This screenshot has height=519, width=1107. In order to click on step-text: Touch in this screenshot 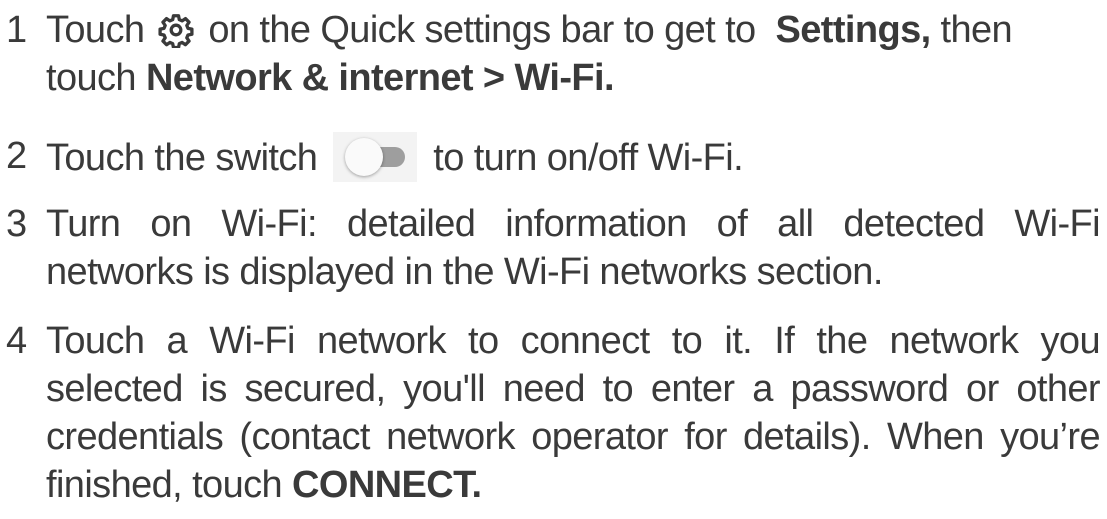, I will do `click(95, 30)`.